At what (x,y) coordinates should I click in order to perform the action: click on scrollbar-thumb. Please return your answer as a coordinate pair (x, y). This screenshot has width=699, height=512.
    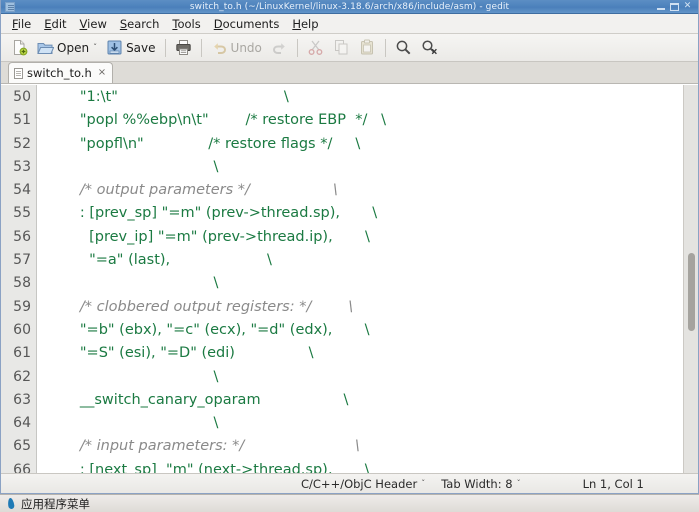
    Looking at the image, I should click on (691, 292).